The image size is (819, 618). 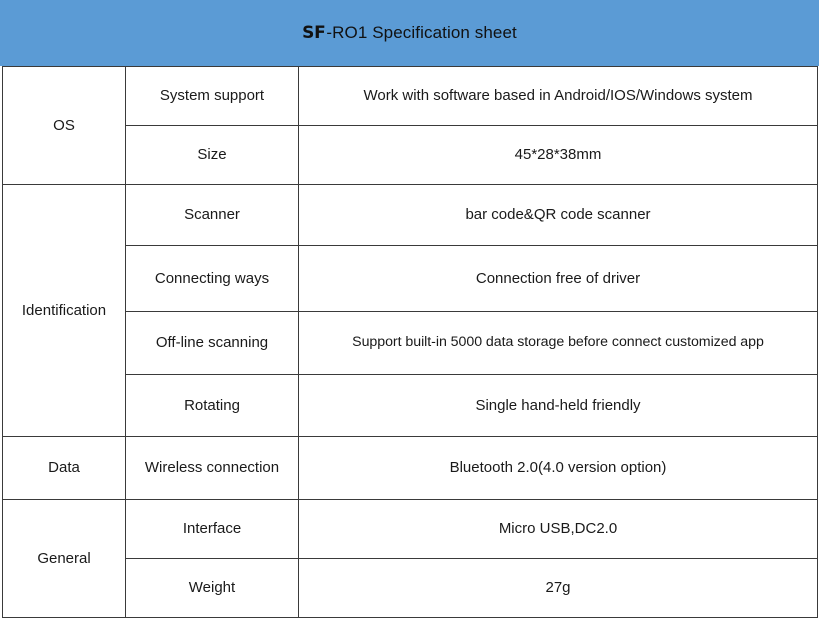 I want to click on item-label-interface: Interface, so click(x=212, y=529).